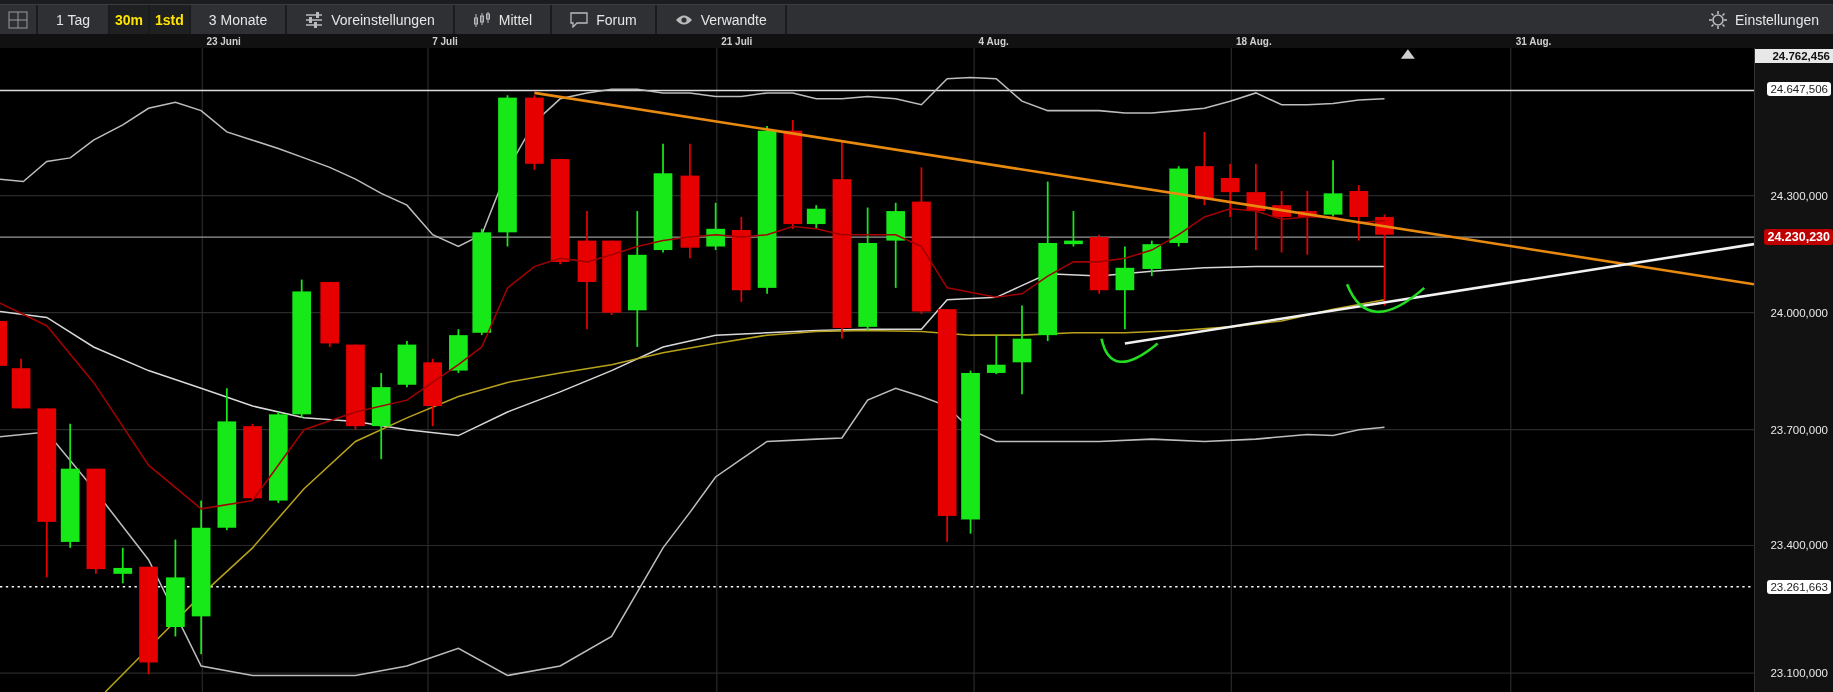 This screenshot has width=1833, height=692. Describe the element at coordinates (683, 19) in the screenshot. I see `eye-icon` at that location.